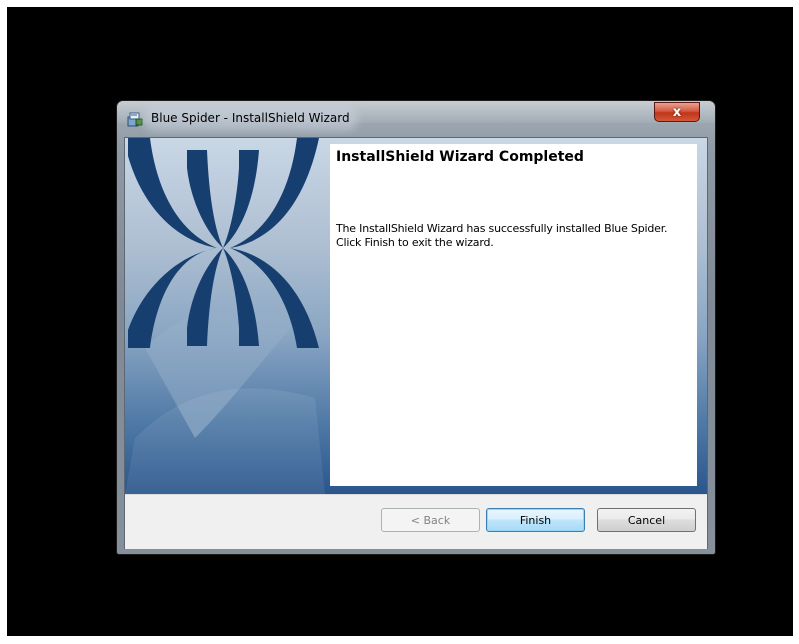 This screenshot has height=644, width=799. What do you see at coordinates (430, 520) in the screenshot?
I see `back-button: < Back` at bounding box center [430, 520].